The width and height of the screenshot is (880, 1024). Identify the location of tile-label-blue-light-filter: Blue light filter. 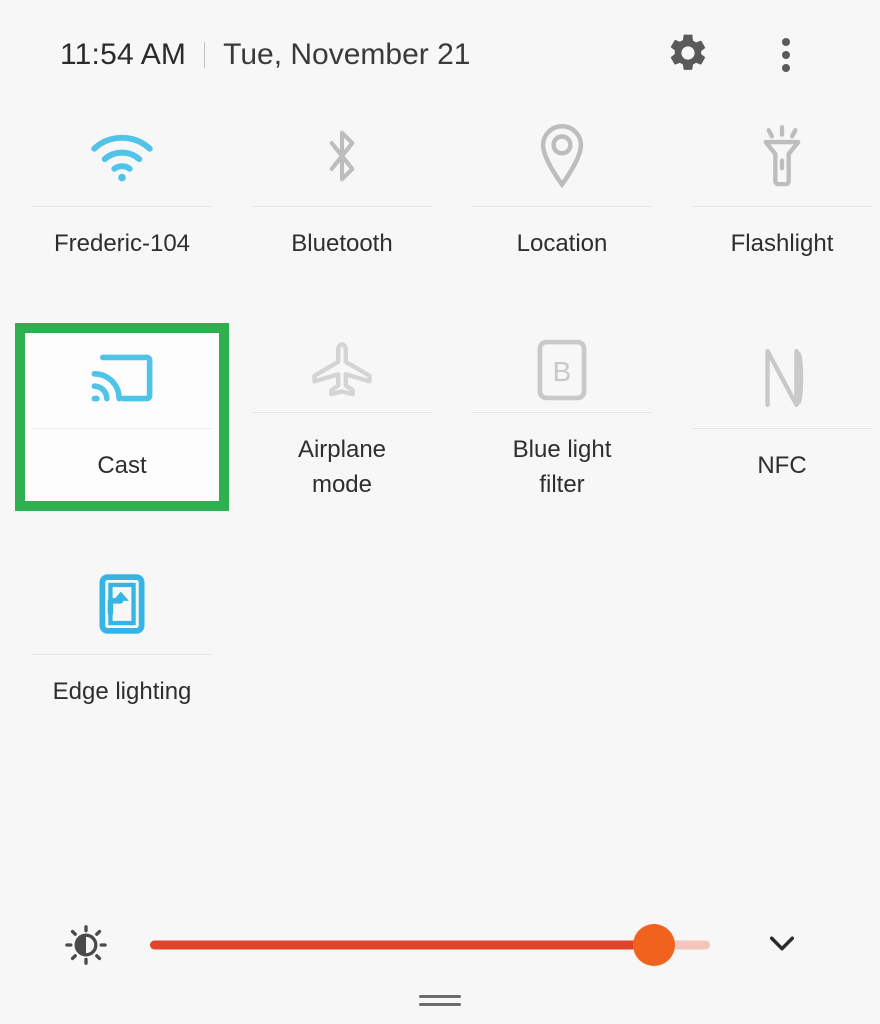
(562, 467).